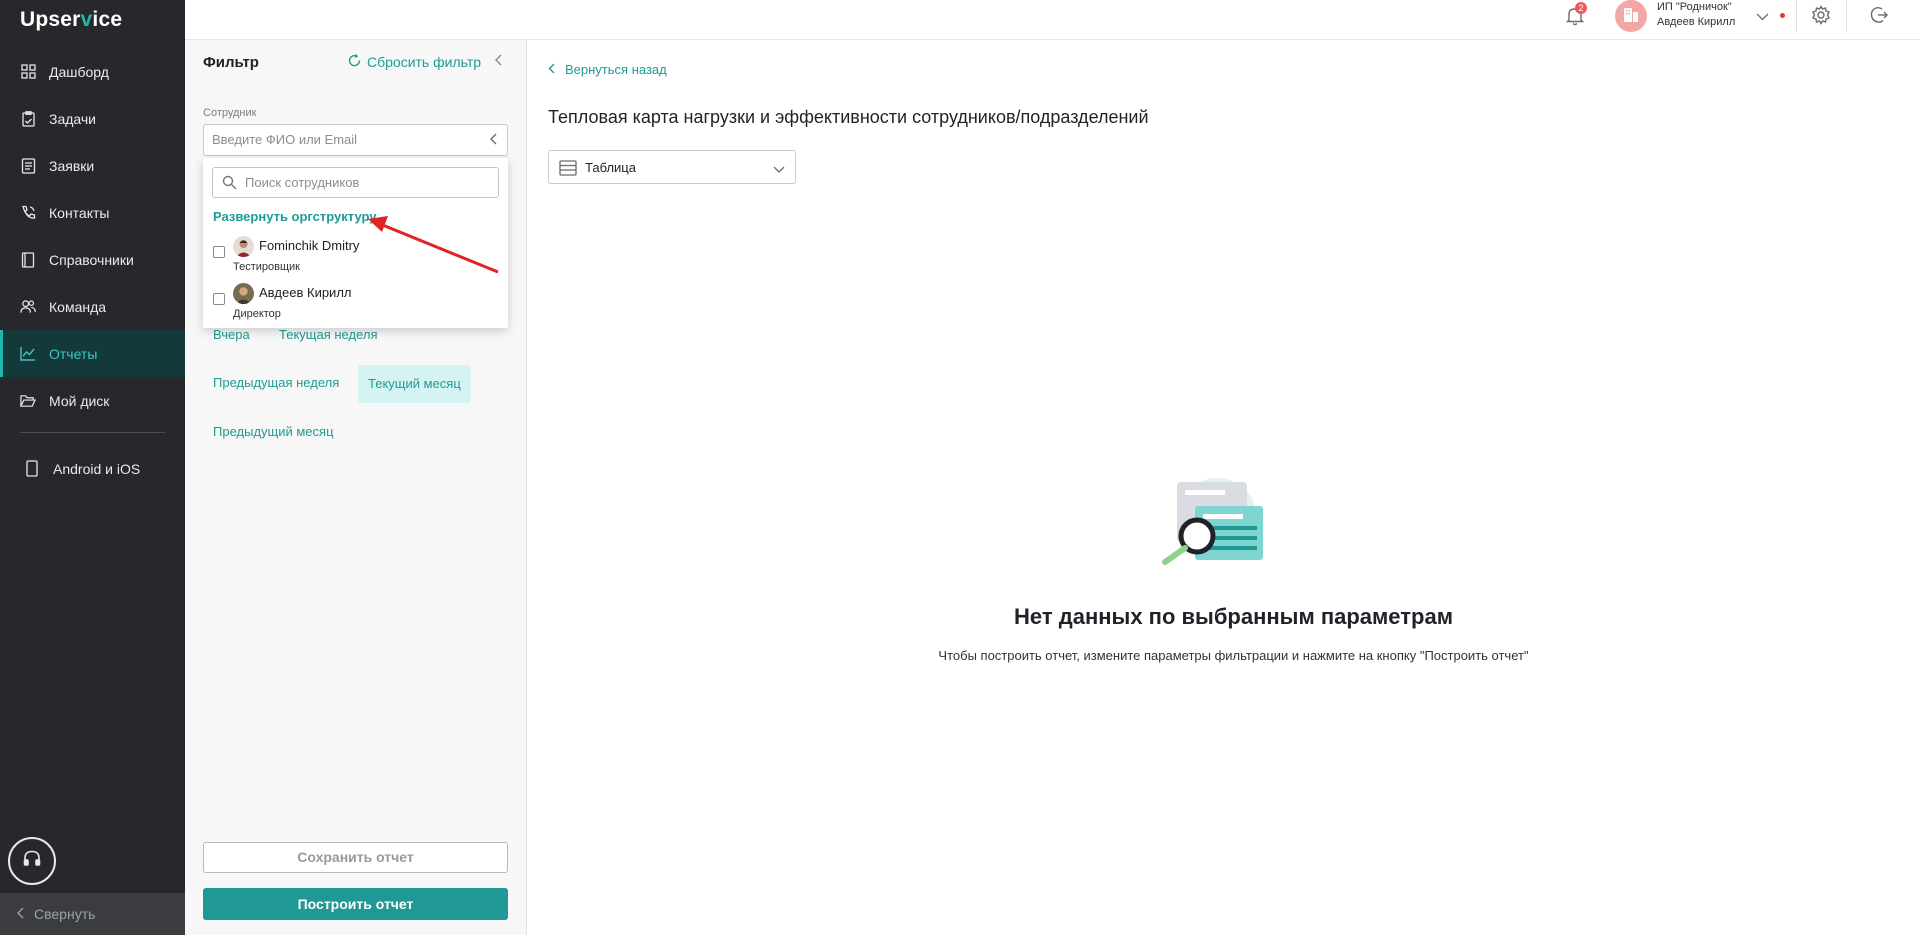  Describe the element at coordinates (230, 113) in the screenshot. I see `employee-label: Сотрудник` at that location.